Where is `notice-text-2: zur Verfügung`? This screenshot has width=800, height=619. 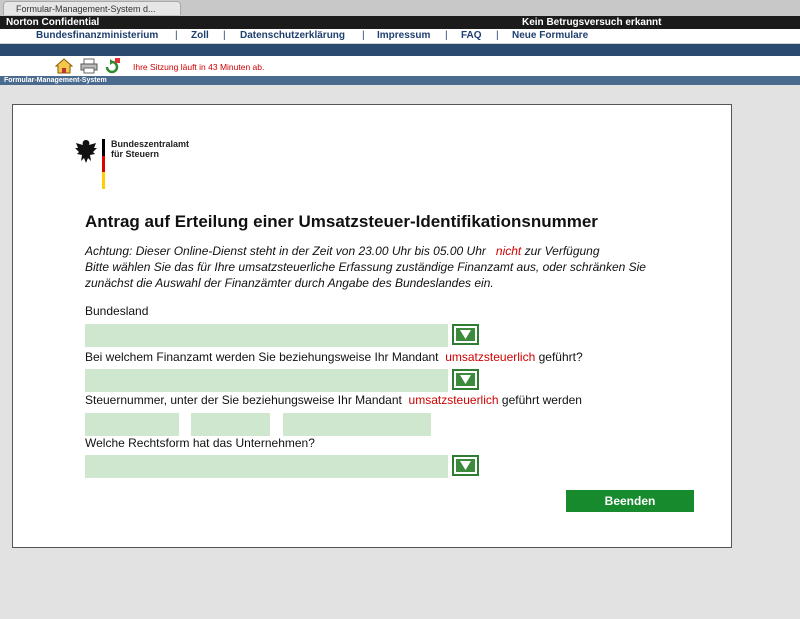 notice-text-2: zur Verfügung is located at coordinates (562, 251).